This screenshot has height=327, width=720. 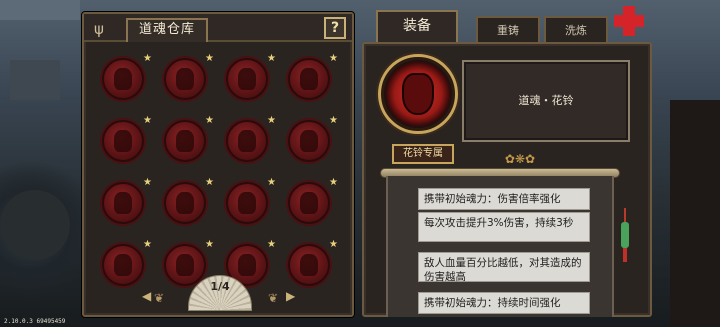 What do you see at coordinates (159, 298) in the screenshot?
I see `left-ornament-icon: ❦` at bounding box center [159, 298].